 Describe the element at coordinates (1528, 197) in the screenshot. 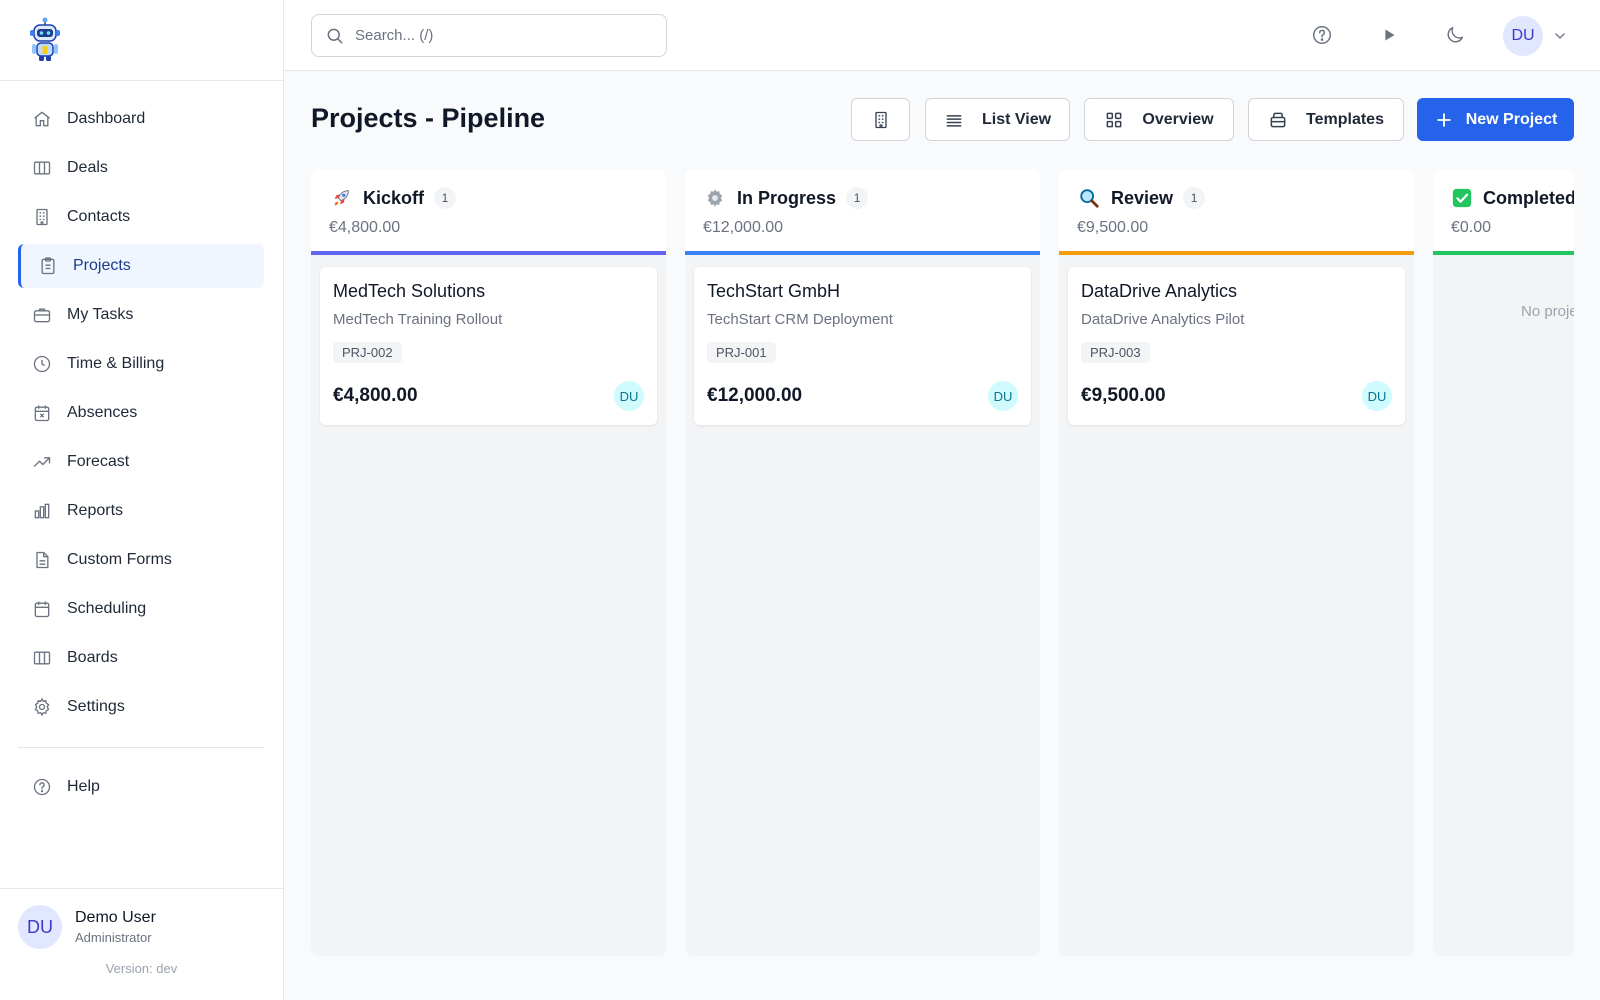

I see `column-title: Completed` at that location.